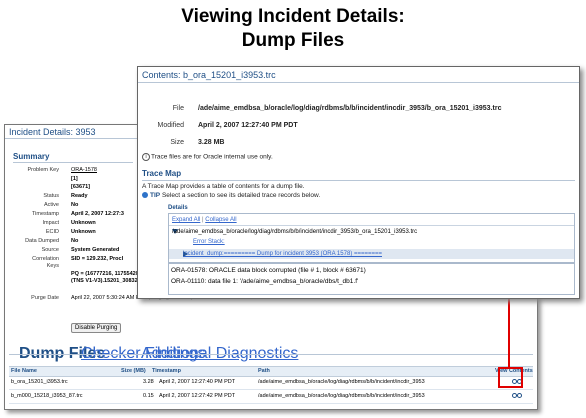 The height and width of the screenshot is (418, 586). I want to click on field-value: [1], so click(74, 179).